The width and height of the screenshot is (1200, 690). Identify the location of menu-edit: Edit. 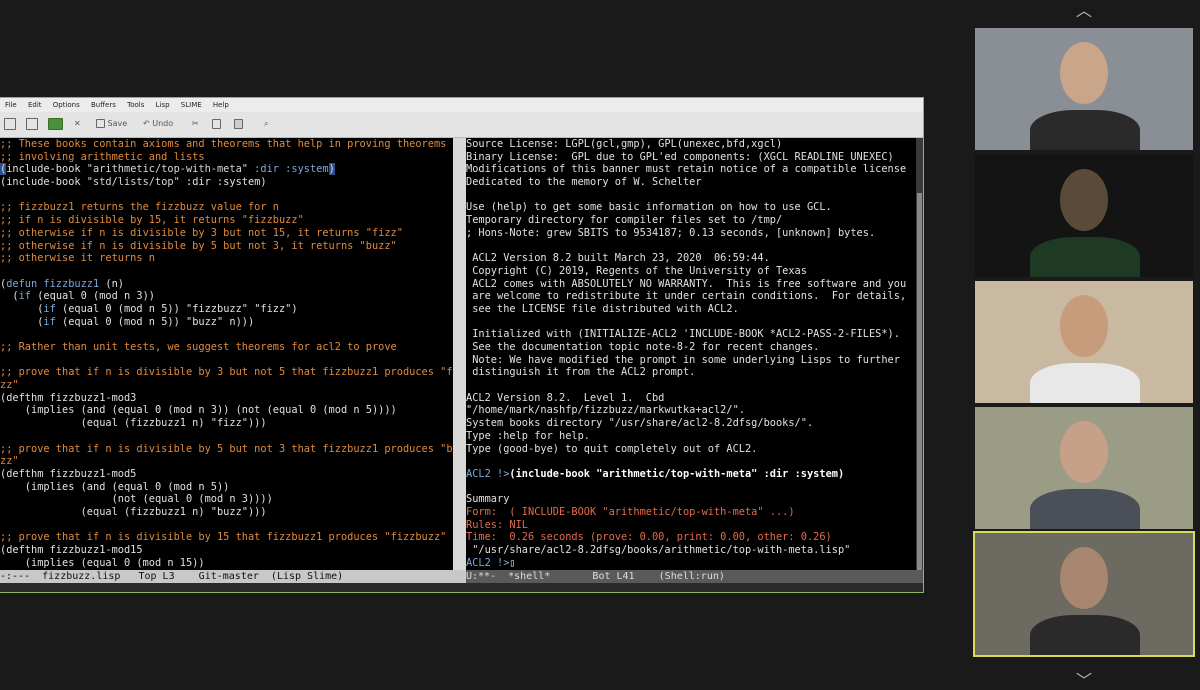
(35, 105).